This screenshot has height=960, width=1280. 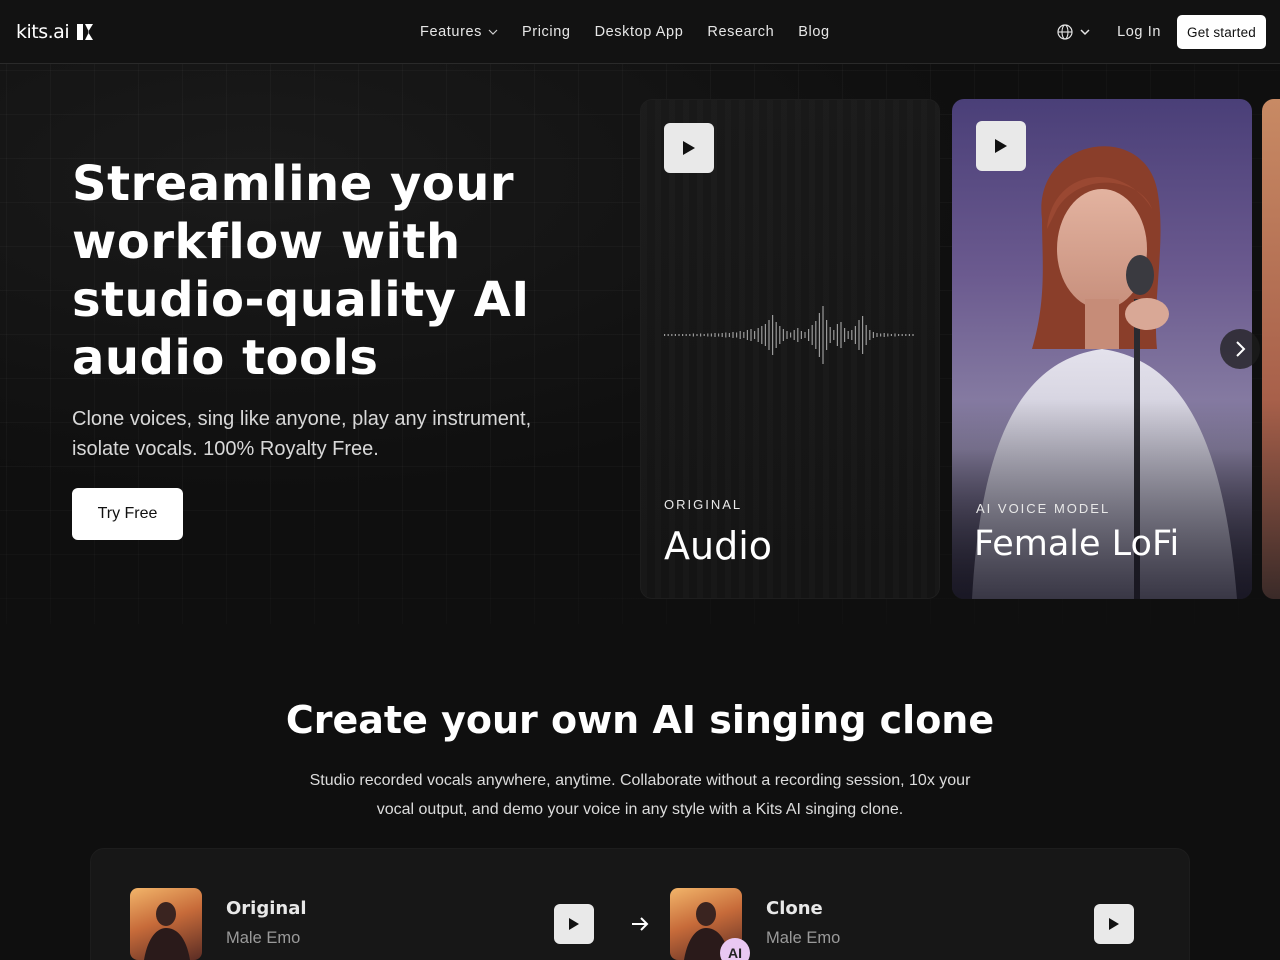 What do you see at coordinates (1139, 32) in the screenshot?
I see `login-link: Log In` at bounding box center [1139, 32].